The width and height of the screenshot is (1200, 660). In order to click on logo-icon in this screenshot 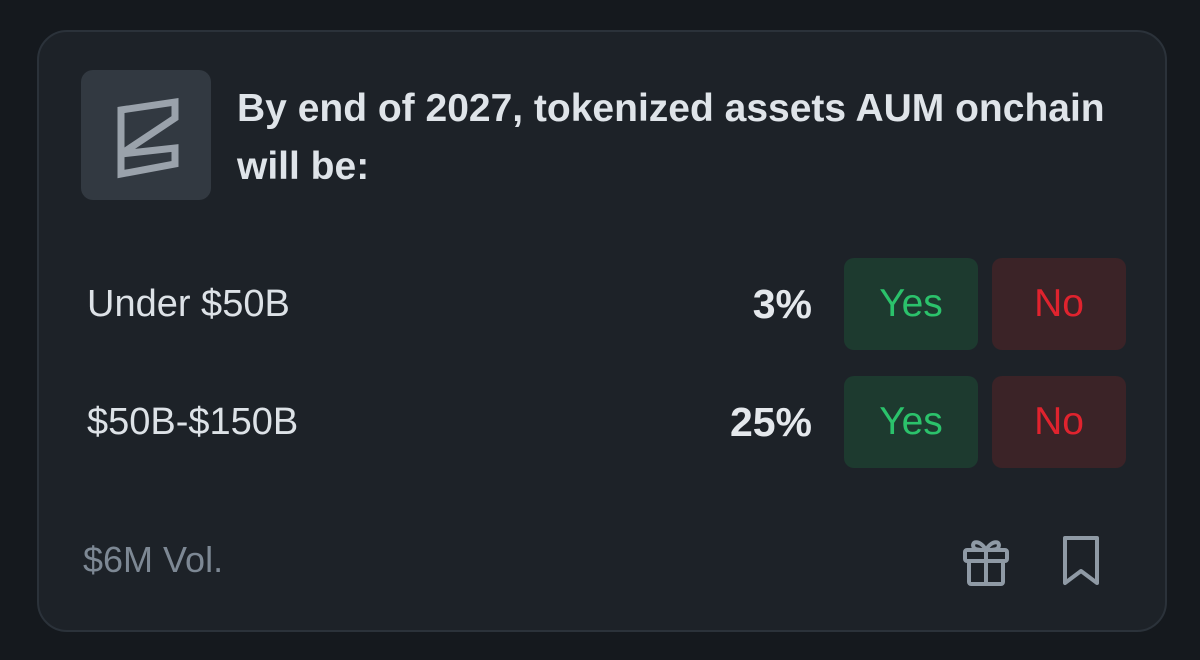, I will do `click(148, 138)`.